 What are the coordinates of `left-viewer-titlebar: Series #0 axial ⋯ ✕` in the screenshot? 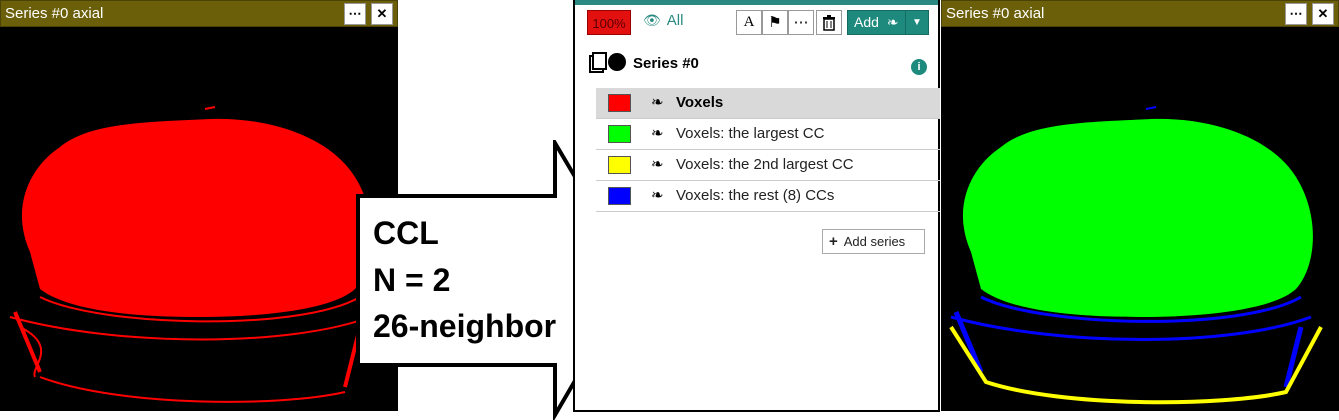 It's located at (199, 13).